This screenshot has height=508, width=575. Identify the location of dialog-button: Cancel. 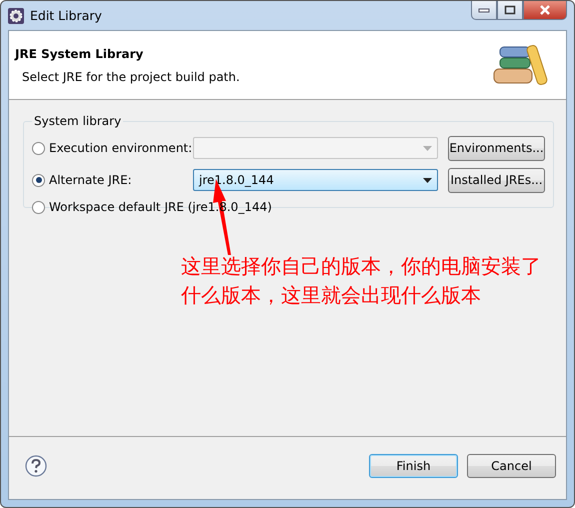
(511, 466).